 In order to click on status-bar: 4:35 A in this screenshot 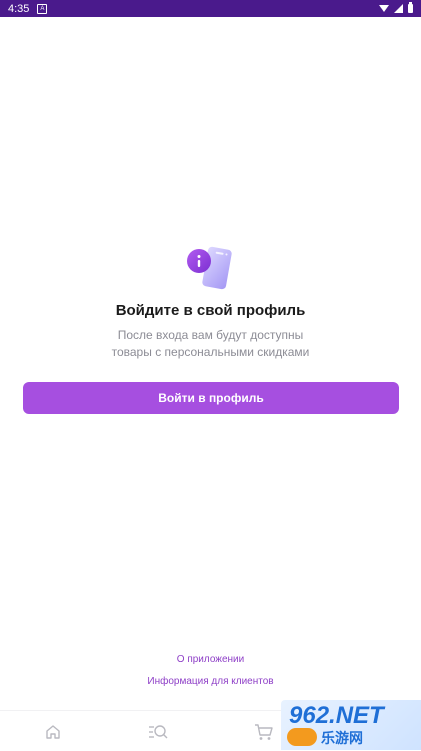, I will do `click(210, 8)`.